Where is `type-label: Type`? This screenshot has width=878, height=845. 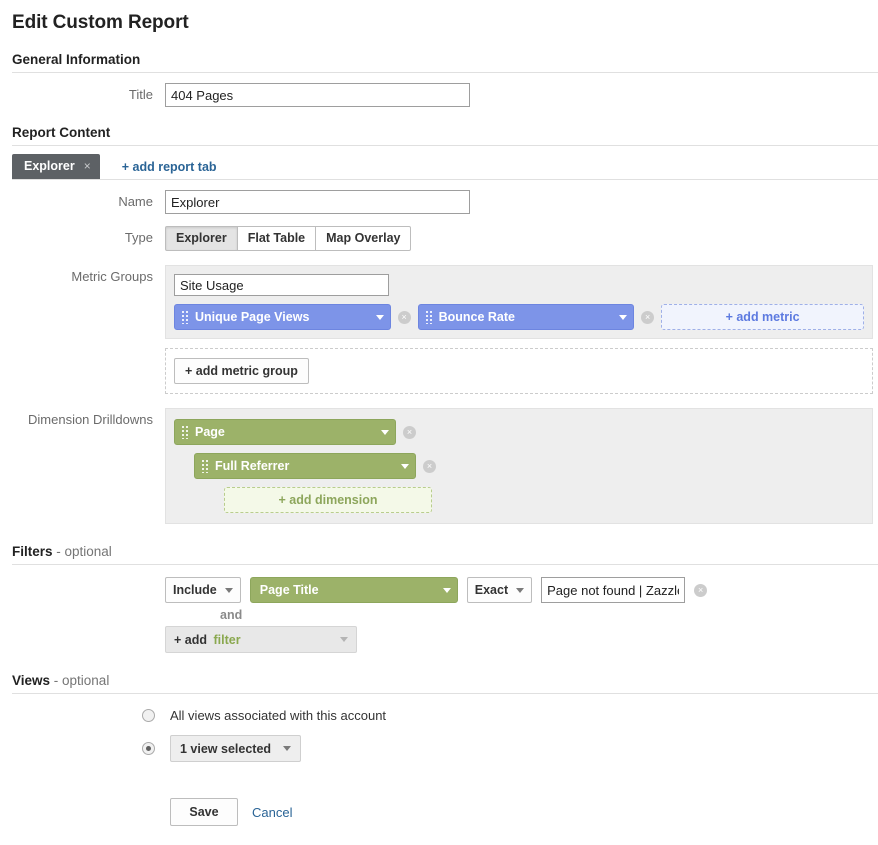 type-label: Type is located at coordinates (138, 237).